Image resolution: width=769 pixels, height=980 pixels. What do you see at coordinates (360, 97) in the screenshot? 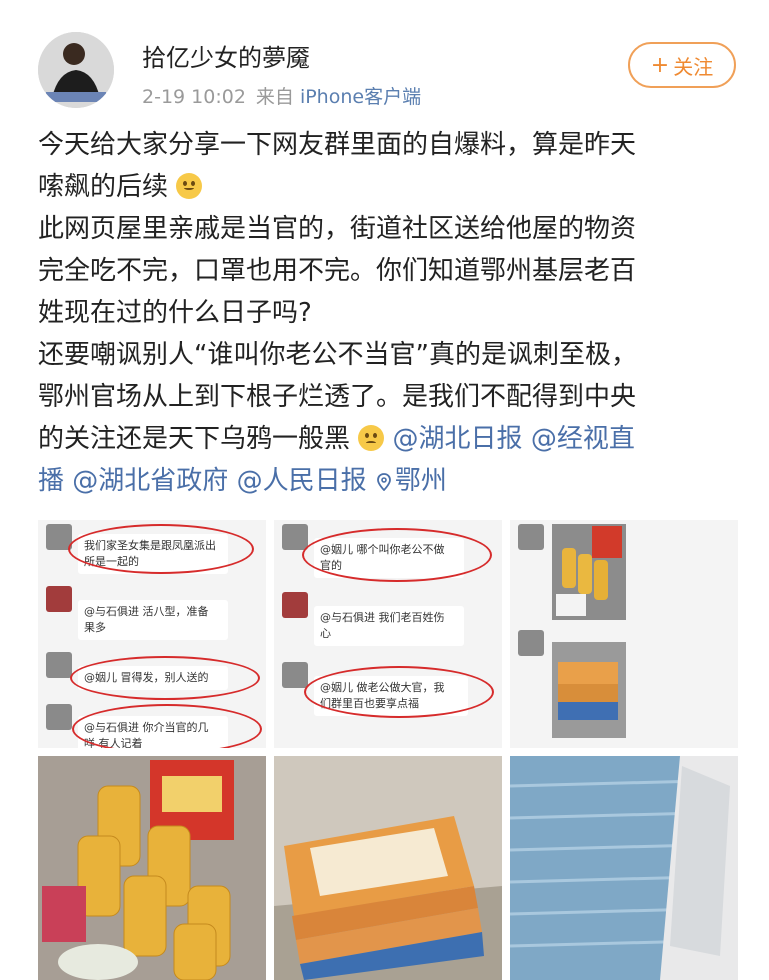
I see `post-source-client: iPhone客户端` at bounding box center [360, 97].